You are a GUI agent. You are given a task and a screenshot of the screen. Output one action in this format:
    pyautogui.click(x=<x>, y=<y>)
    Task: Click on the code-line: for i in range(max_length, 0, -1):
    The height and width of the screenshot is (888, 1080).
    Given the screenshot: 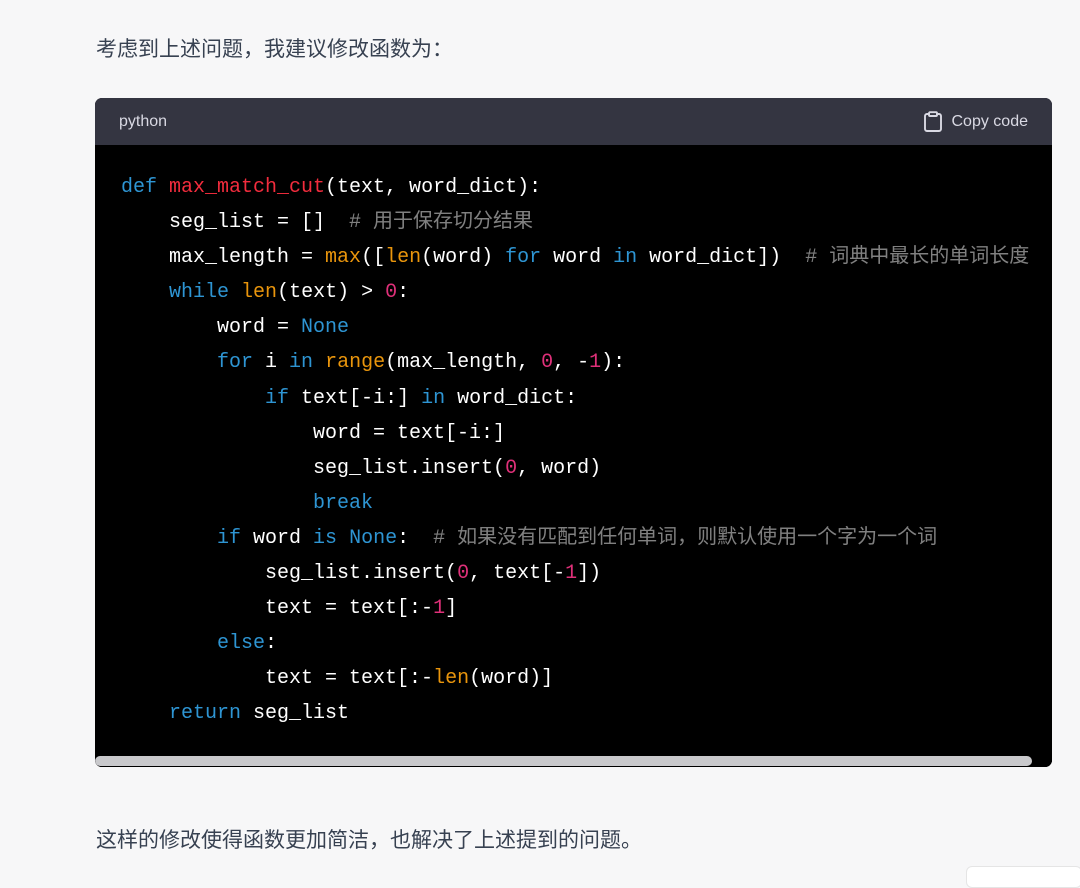 What is the action you would take?
    pyautogui.click(x=373, y=362)
    